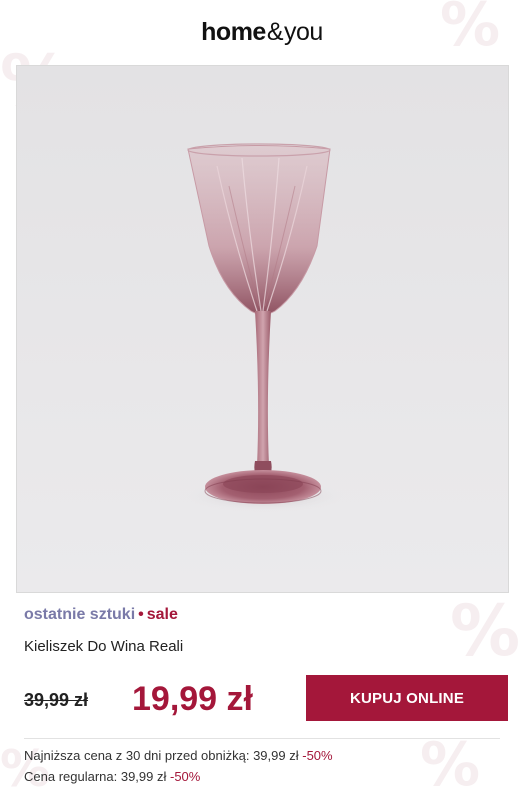  I want to click on wine-glass-illustration, so click(265, 327).